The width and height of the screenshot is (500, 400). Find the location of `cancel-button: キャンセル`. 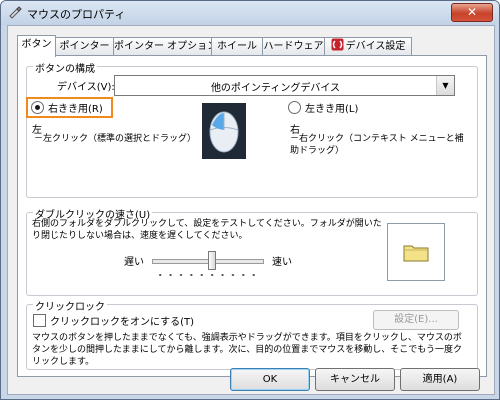

cancel-button: キャンセル is located at coordinates (355, 379).